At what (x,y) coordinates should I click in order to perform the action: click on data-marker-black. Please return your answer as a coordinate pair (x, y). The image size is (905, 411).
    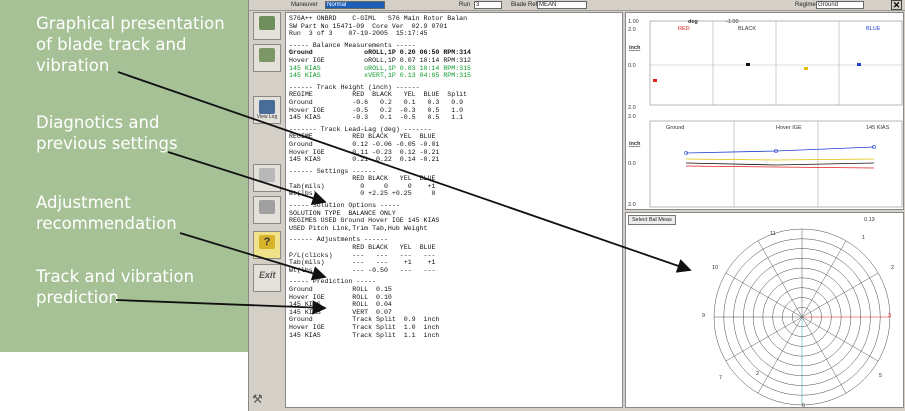
    Looking at the image, I should click on (748, 64).